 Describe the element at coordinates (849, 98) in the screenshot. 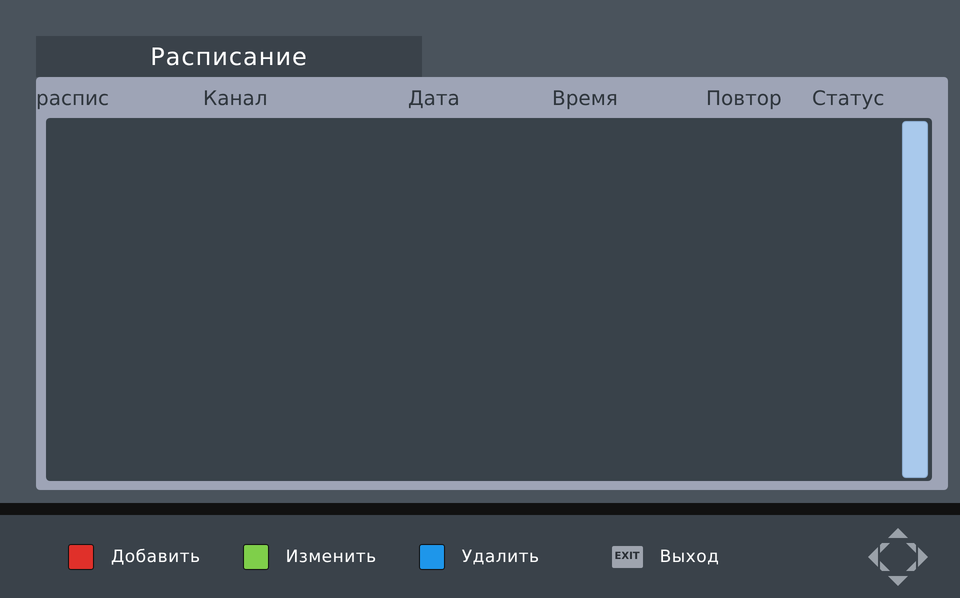

I see `column-header: Статус` at that location.